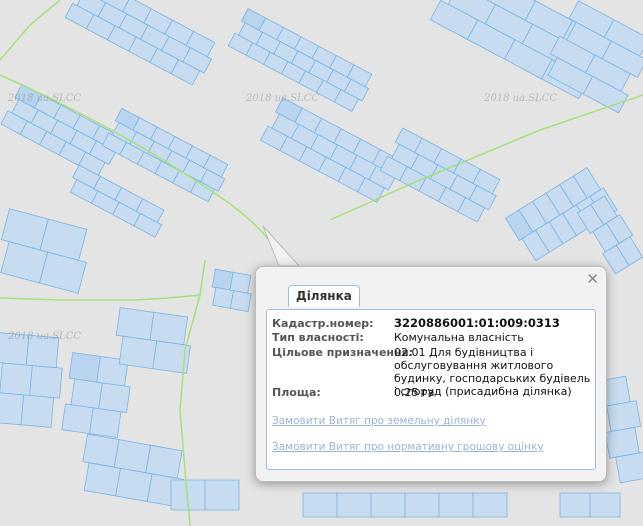  I want to click on field-value: Комунальна власність, so click(459, 337).